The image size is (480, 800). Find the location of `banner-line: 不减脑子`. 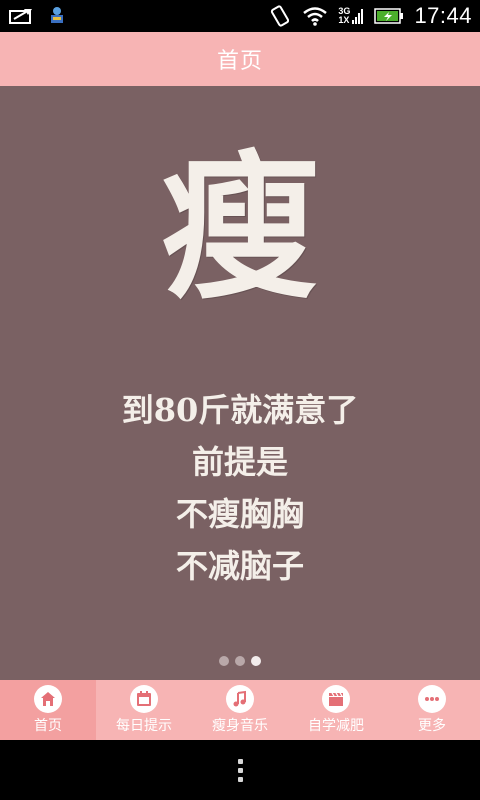

banner-line: 不减脑子 is located at coordinates (239, 566).